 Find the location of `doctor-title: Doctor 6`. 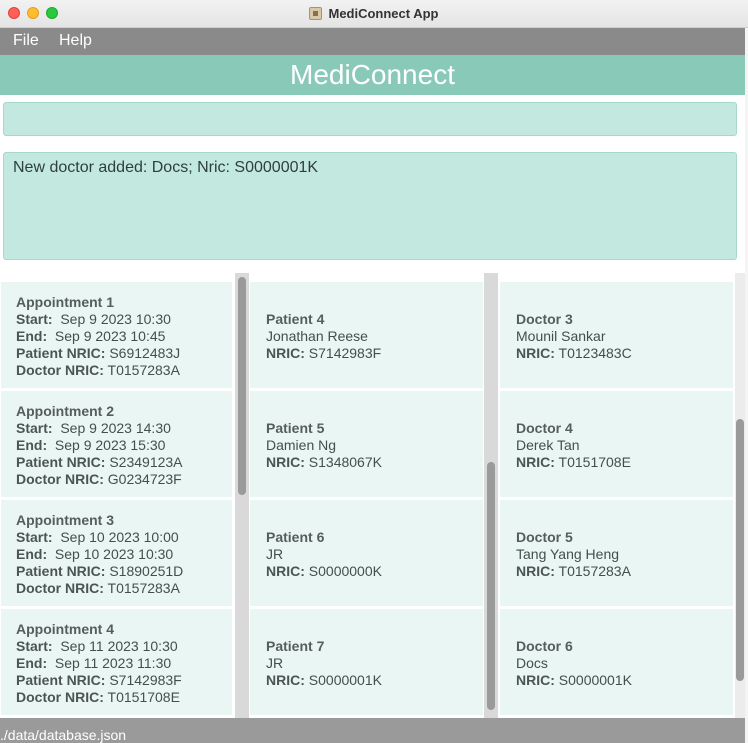

doctor-title: Doctor 6 is located at coordinates (544, 646).